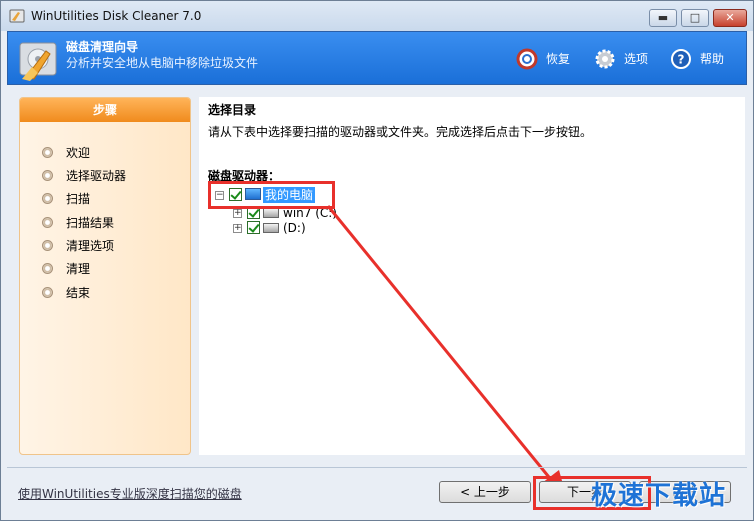 Image resolution: width=754 pixels, height=522 pixels. I want to click on drive-d-checkbox, so click(253, 227).